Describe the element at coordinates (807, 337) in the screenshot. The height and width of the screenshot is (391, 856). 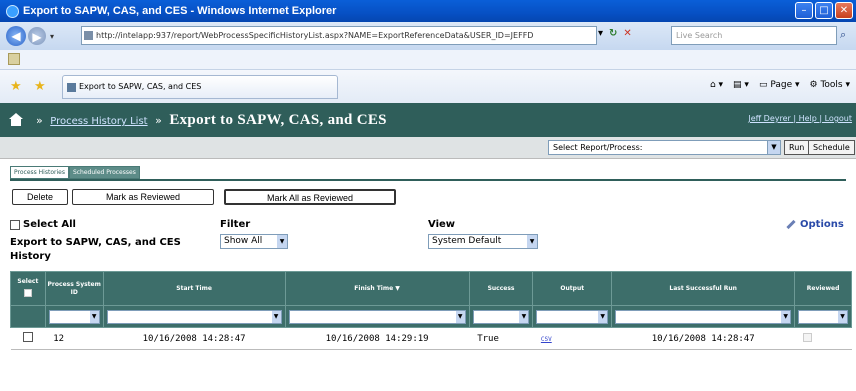
I see `reviewed-checkbox` at that location.